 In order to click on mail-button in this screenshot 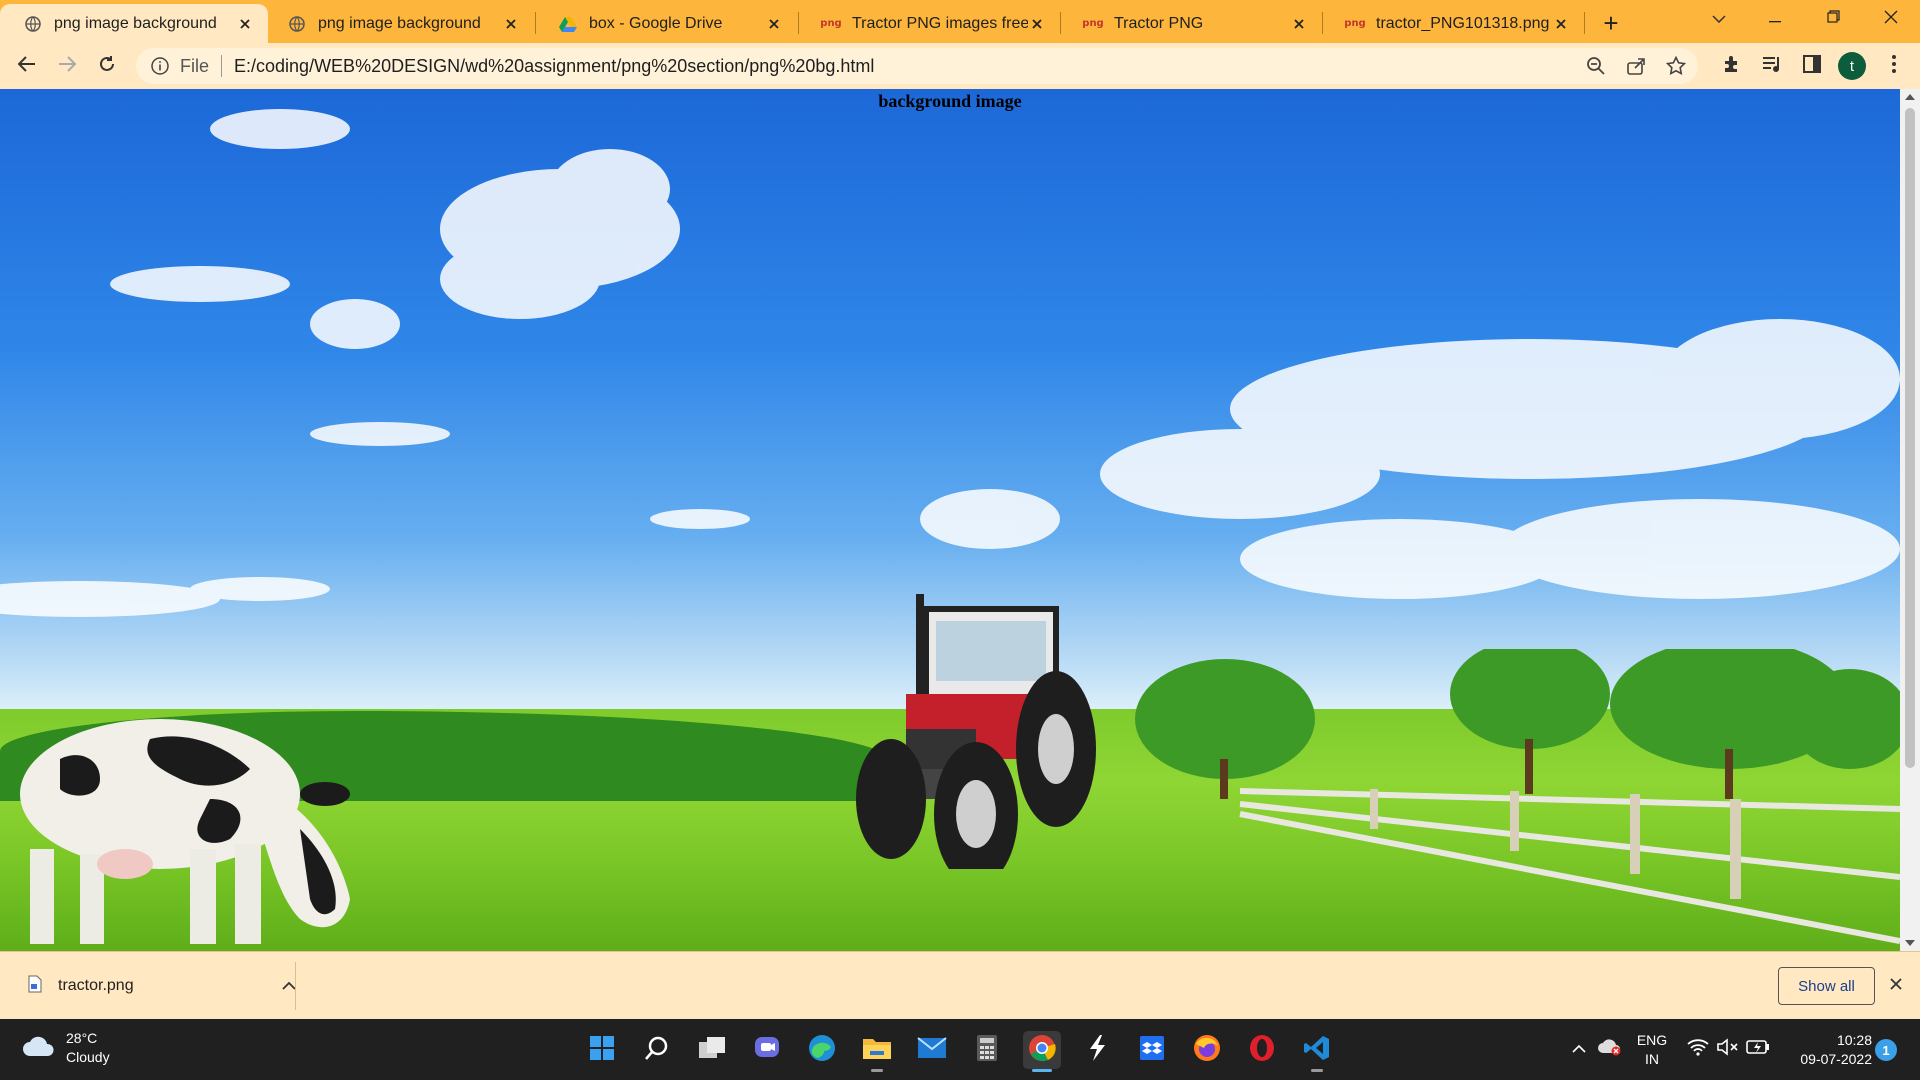, I will do `click(932, 1050)`.